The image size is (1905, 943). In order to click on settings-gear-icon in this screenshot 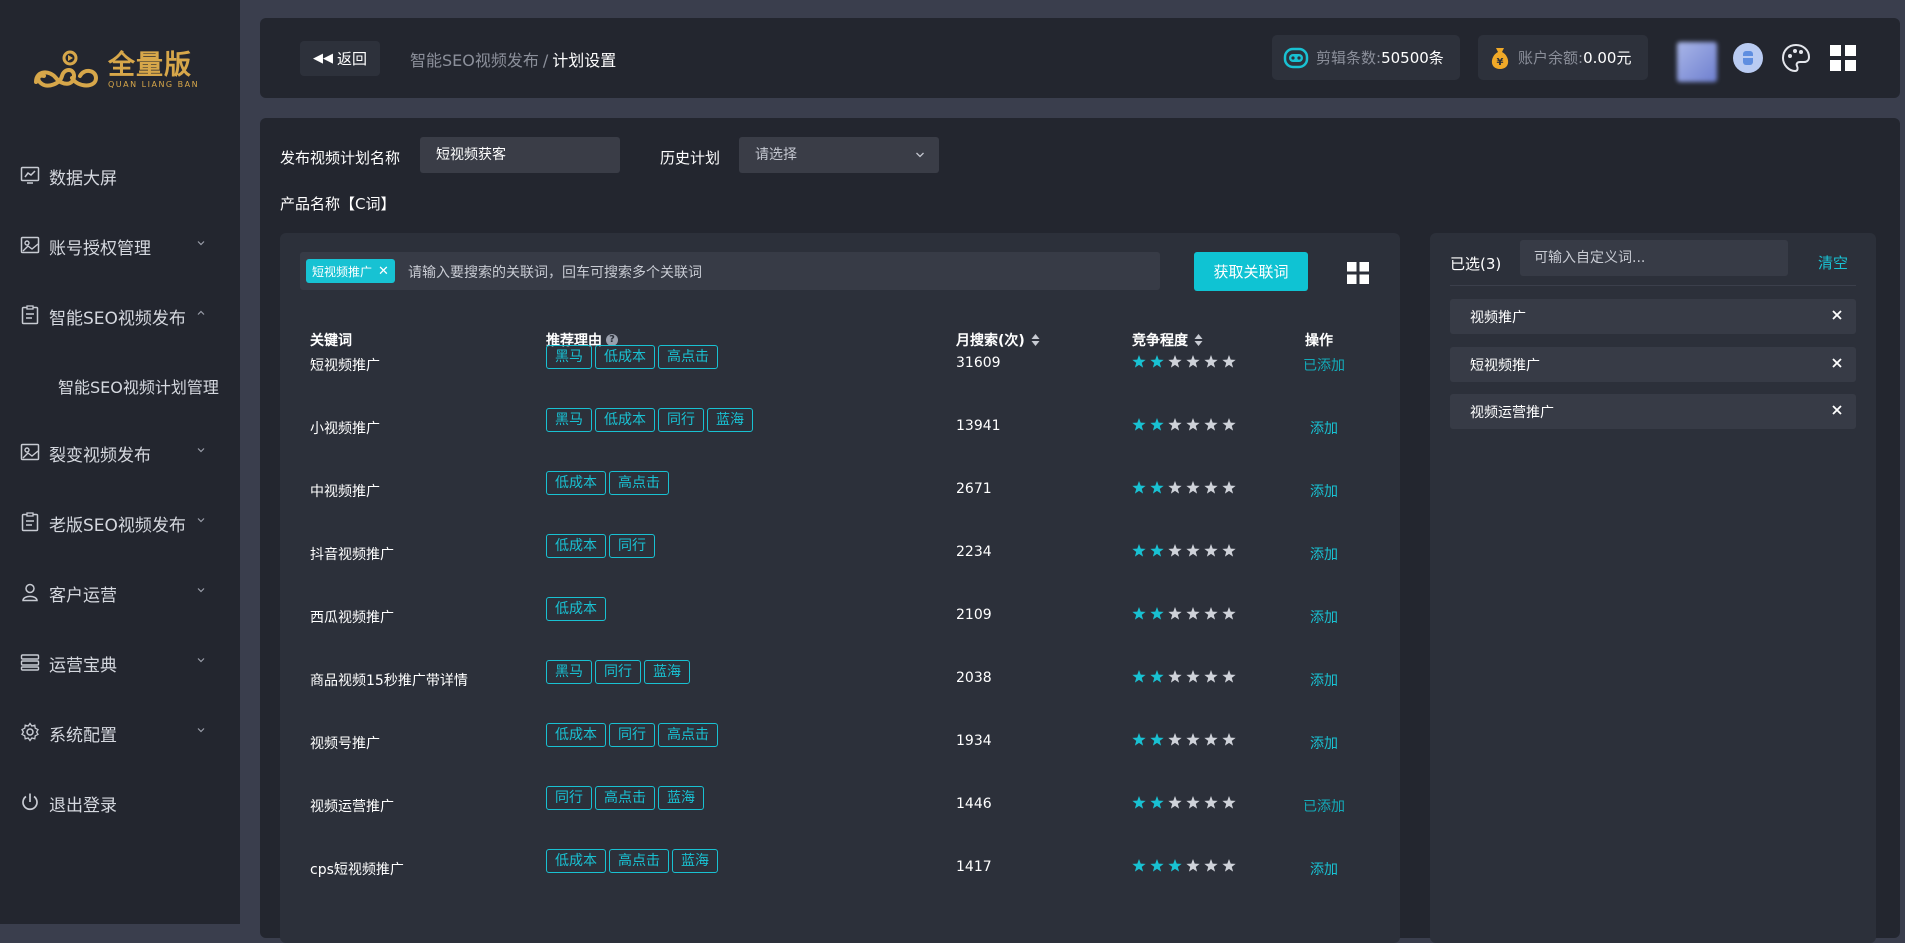, I will do `click(30, 732)`.